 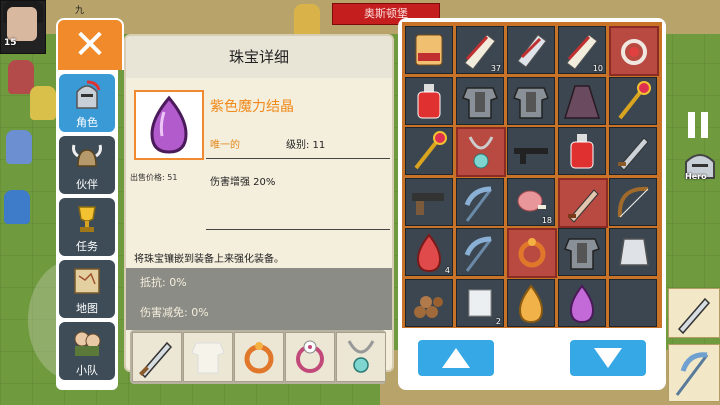 What do you see at coordinates (498, 321) in the screenshot?
I see `item-count: 2` at bounding box center [498, 321].